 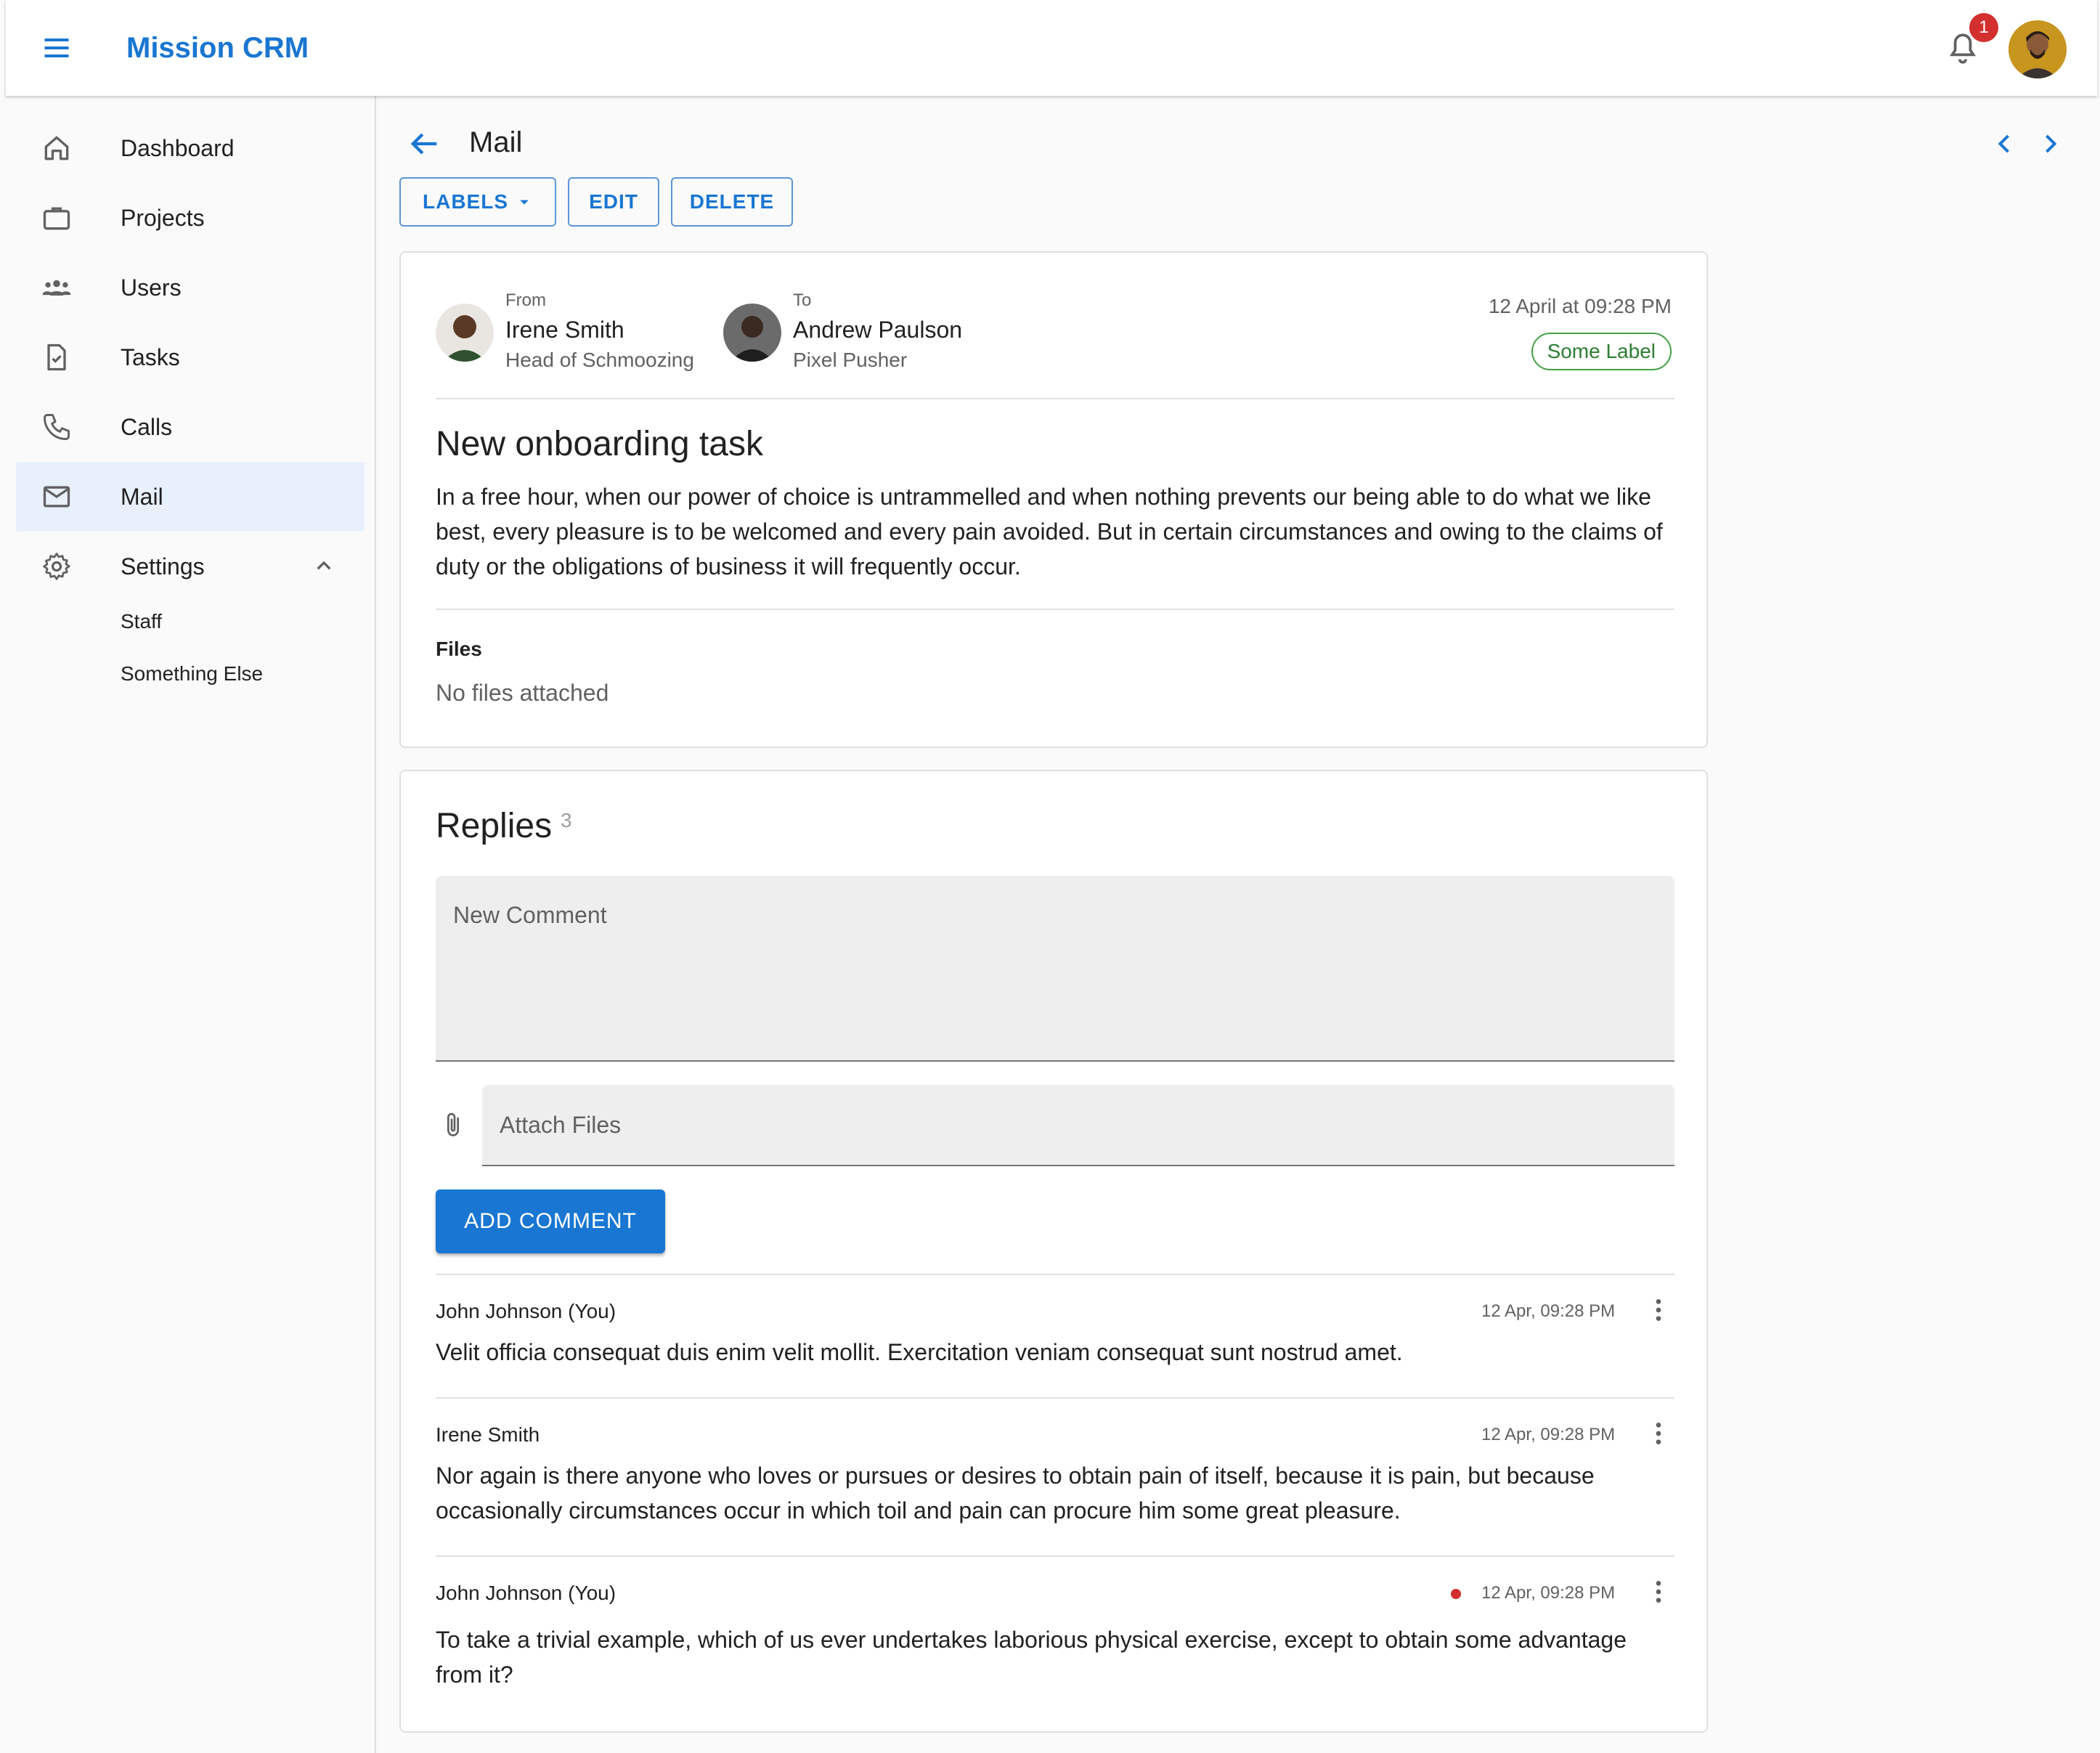 I want to click on sidebar-item-users: Users, so click(x=190, y=287).